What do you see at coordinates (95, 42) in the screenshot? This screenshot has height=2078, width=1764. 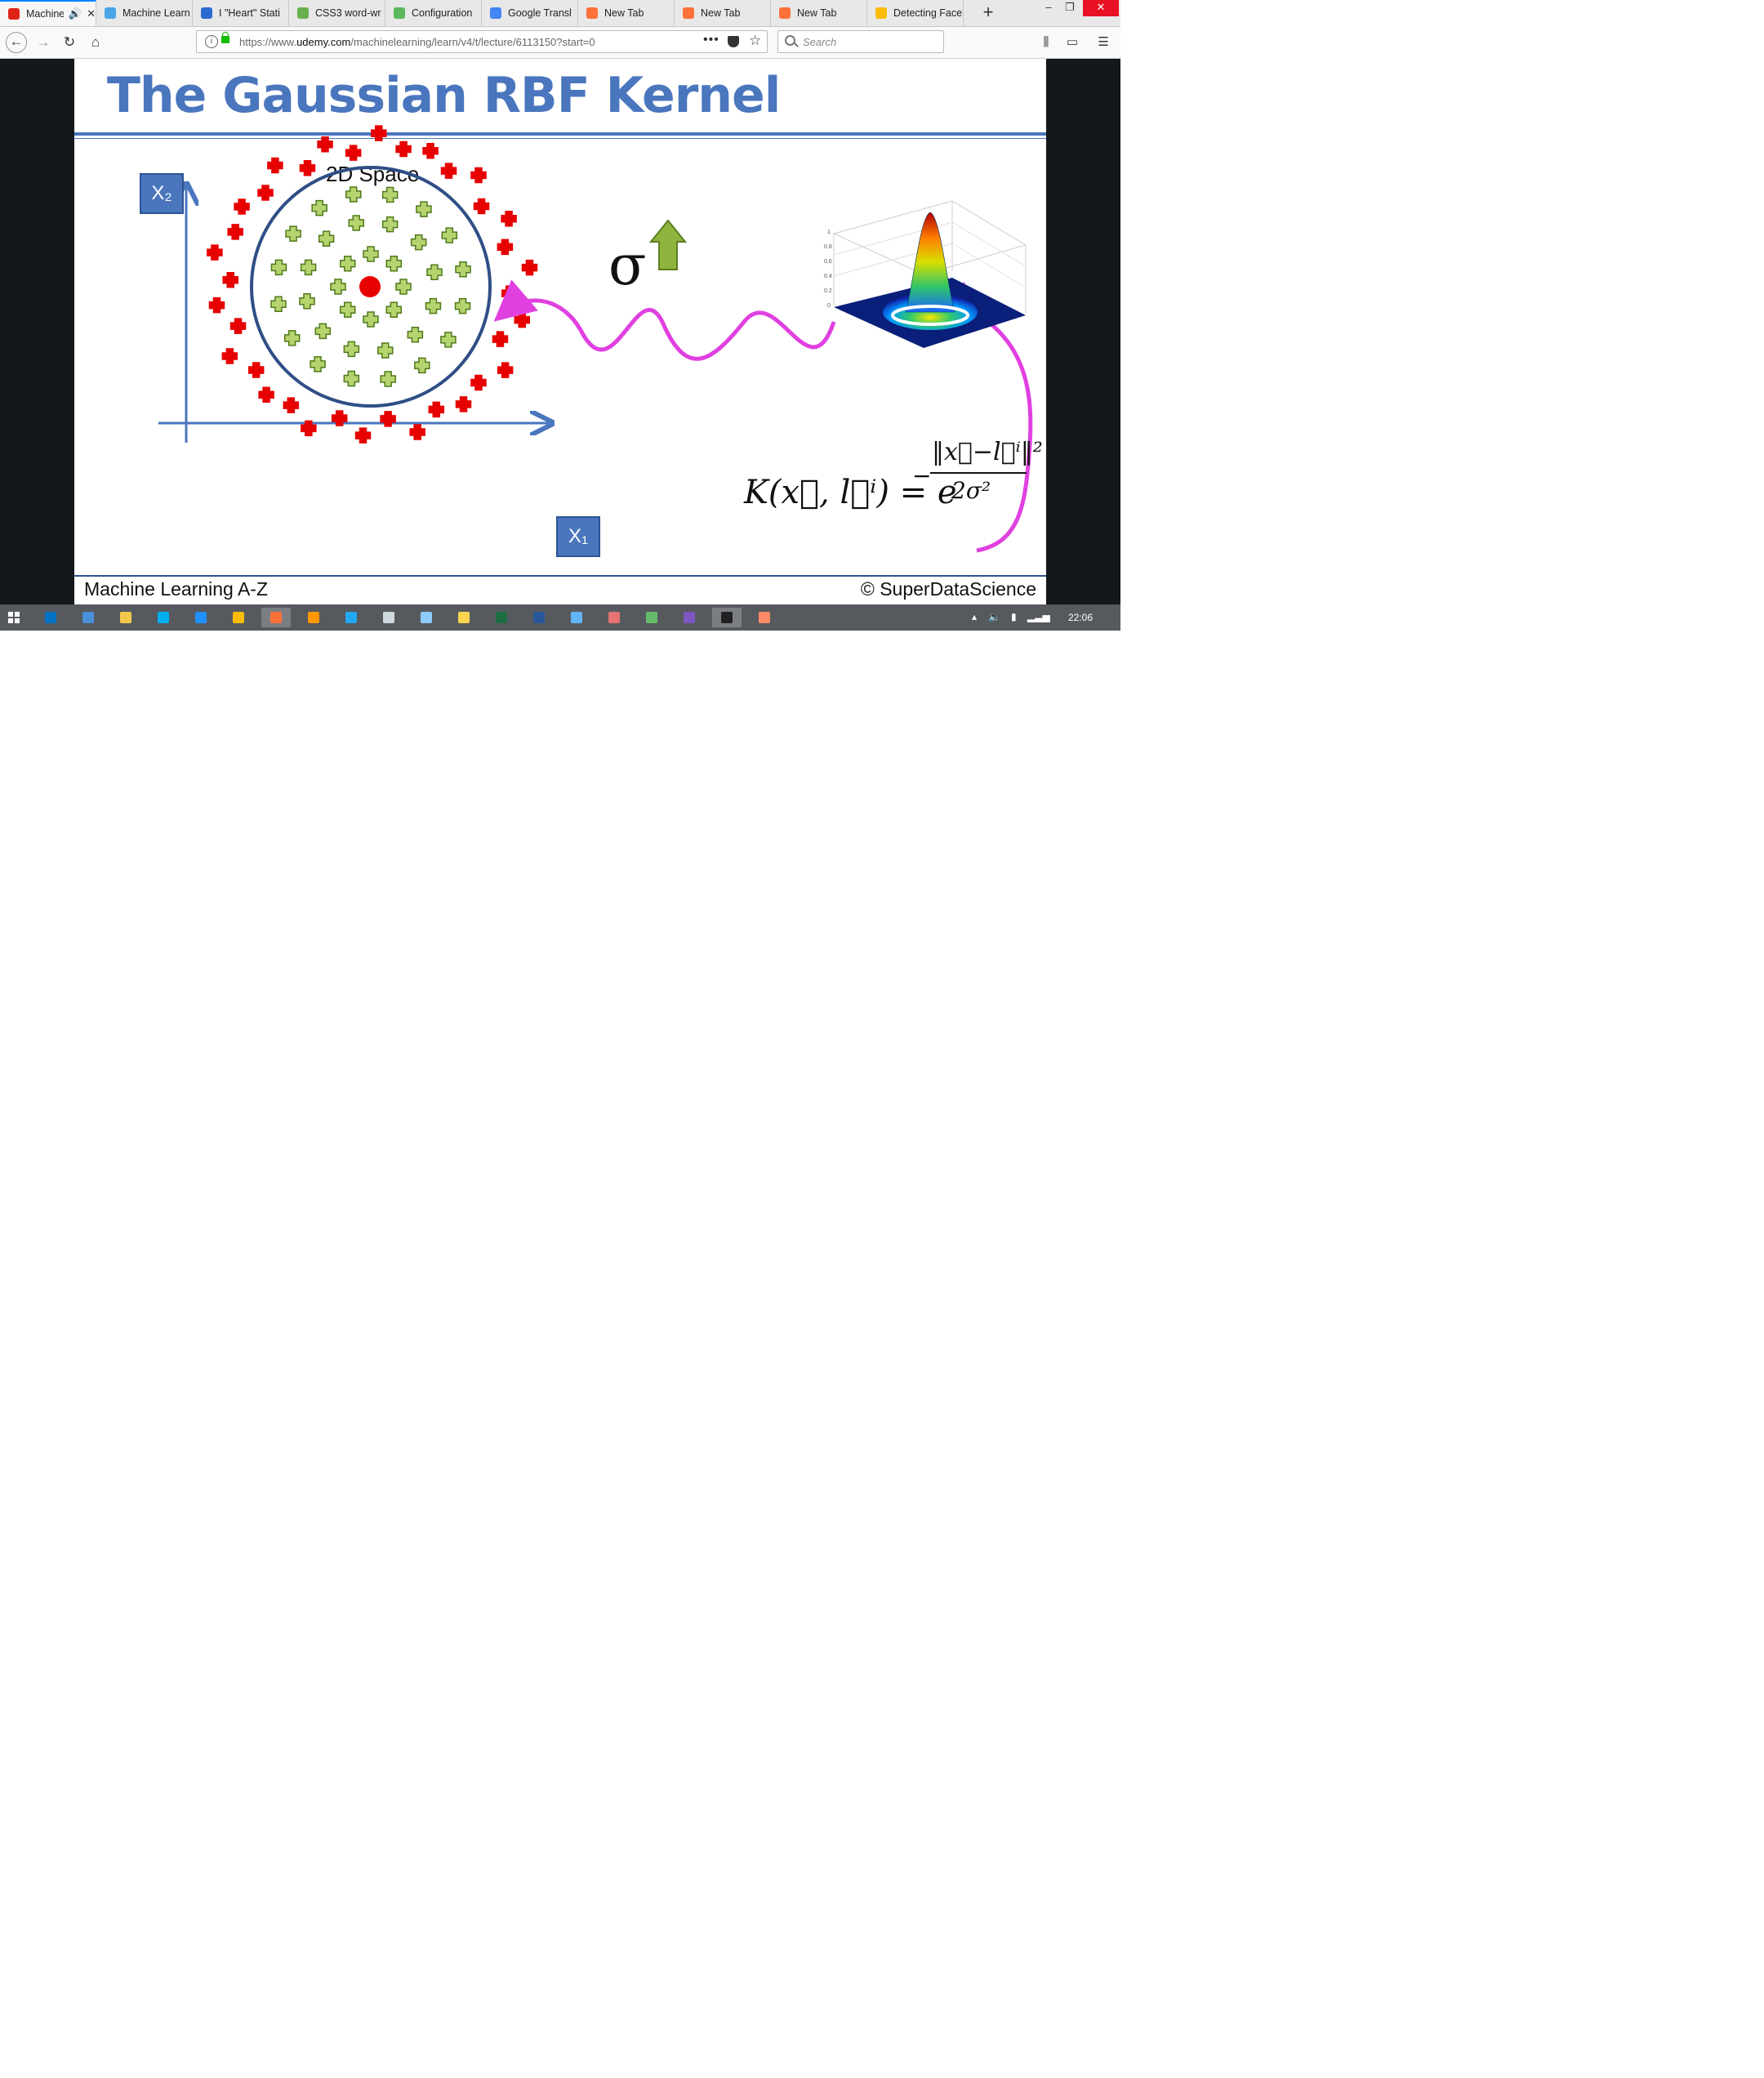 I see `home-icon: ⌂` at bounding box center [95, 42].